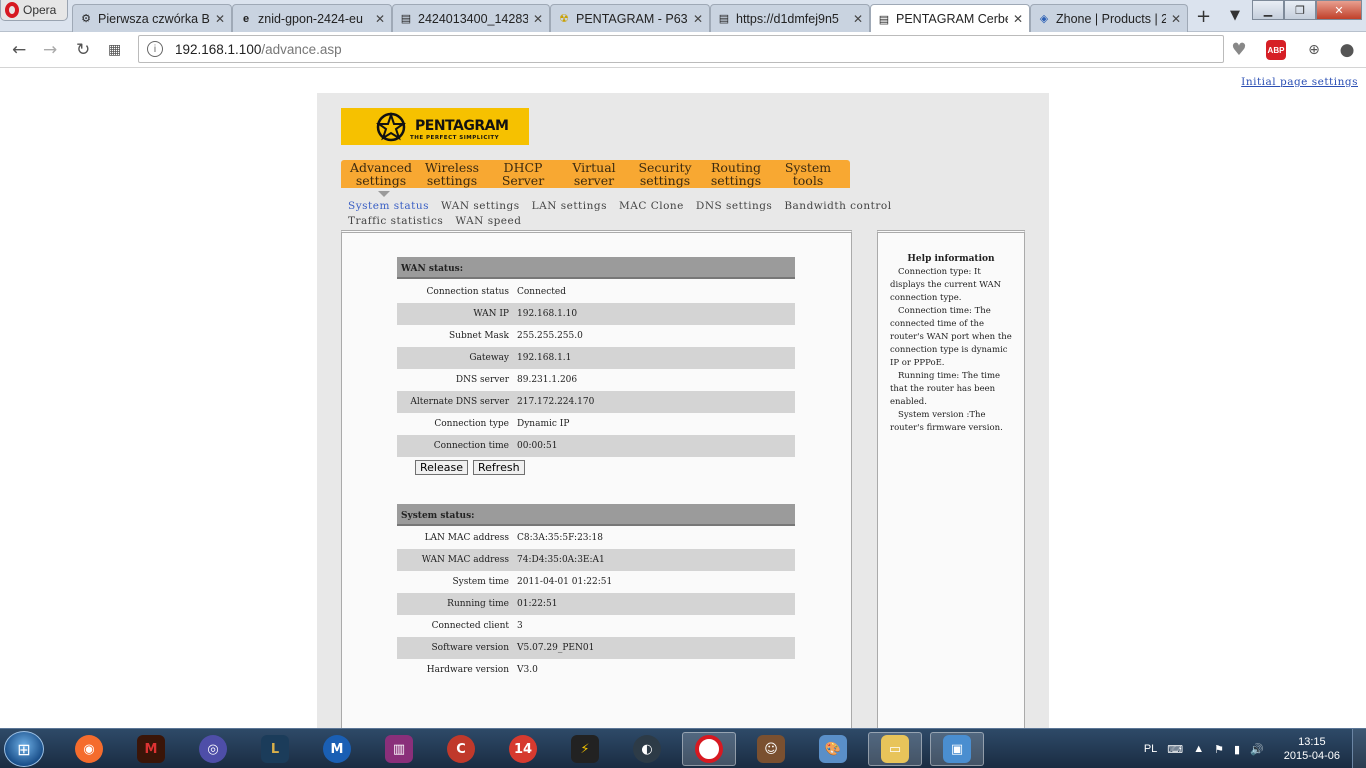 The image size is (1366, 768). Describe the element at coordinates (19, 50) in the screenshot. I see `back-arrow-icon: ←` at that location.